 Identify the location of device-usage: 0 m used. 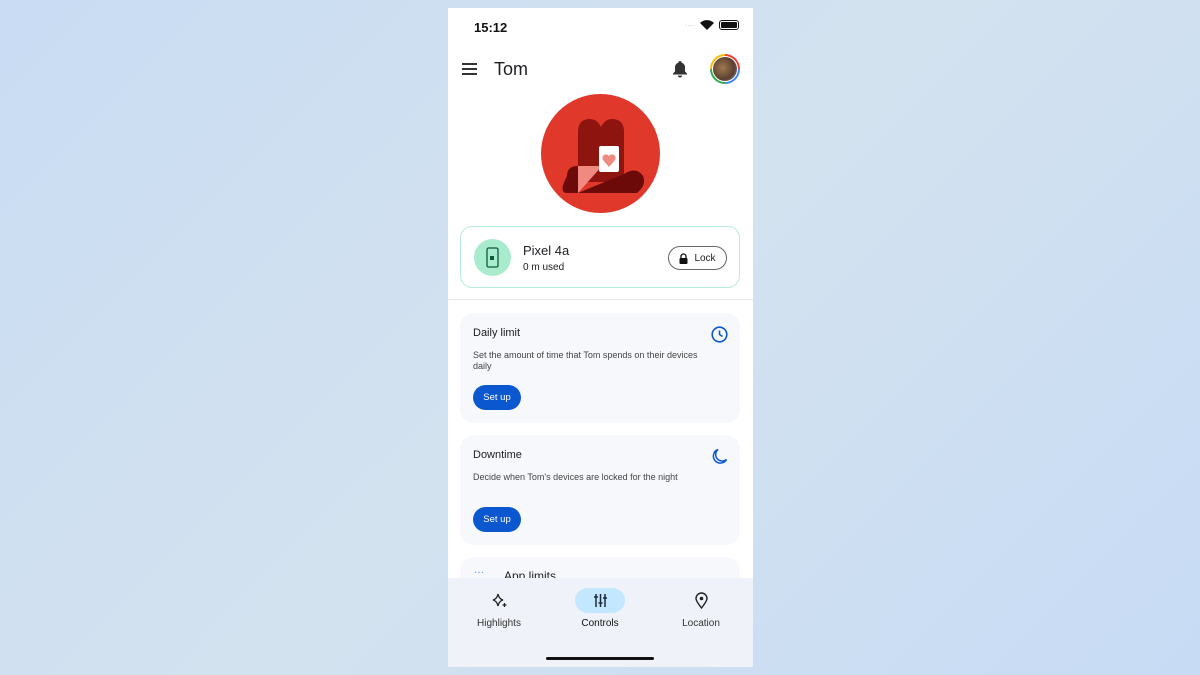
(544, 267).